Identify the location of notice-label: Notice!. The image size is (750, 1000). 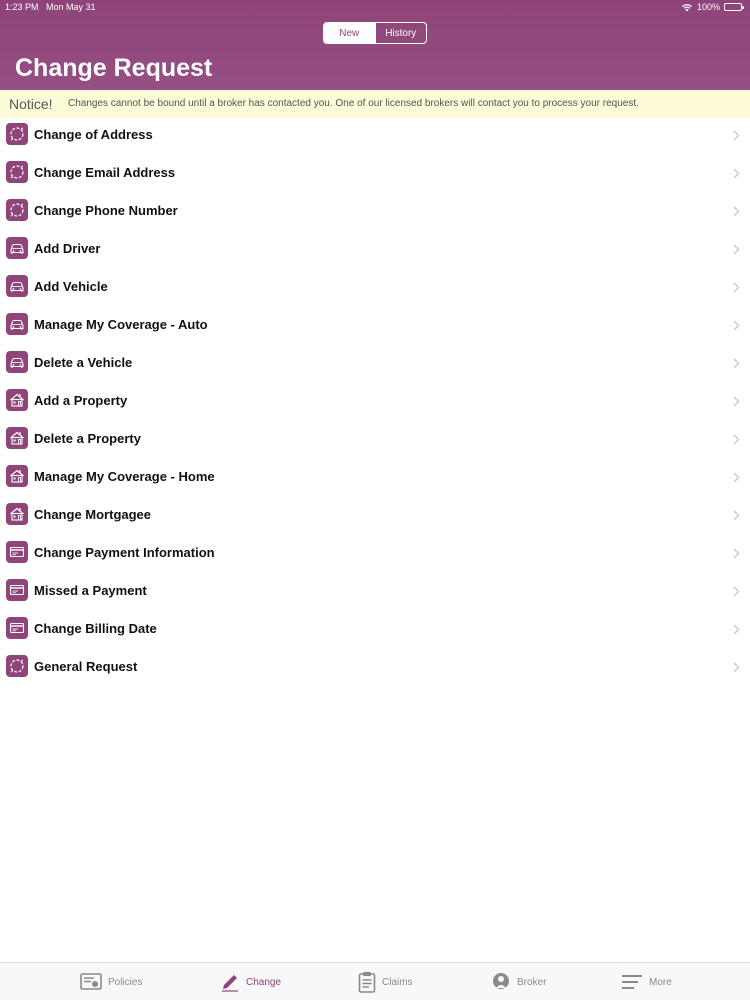
(31, 104).